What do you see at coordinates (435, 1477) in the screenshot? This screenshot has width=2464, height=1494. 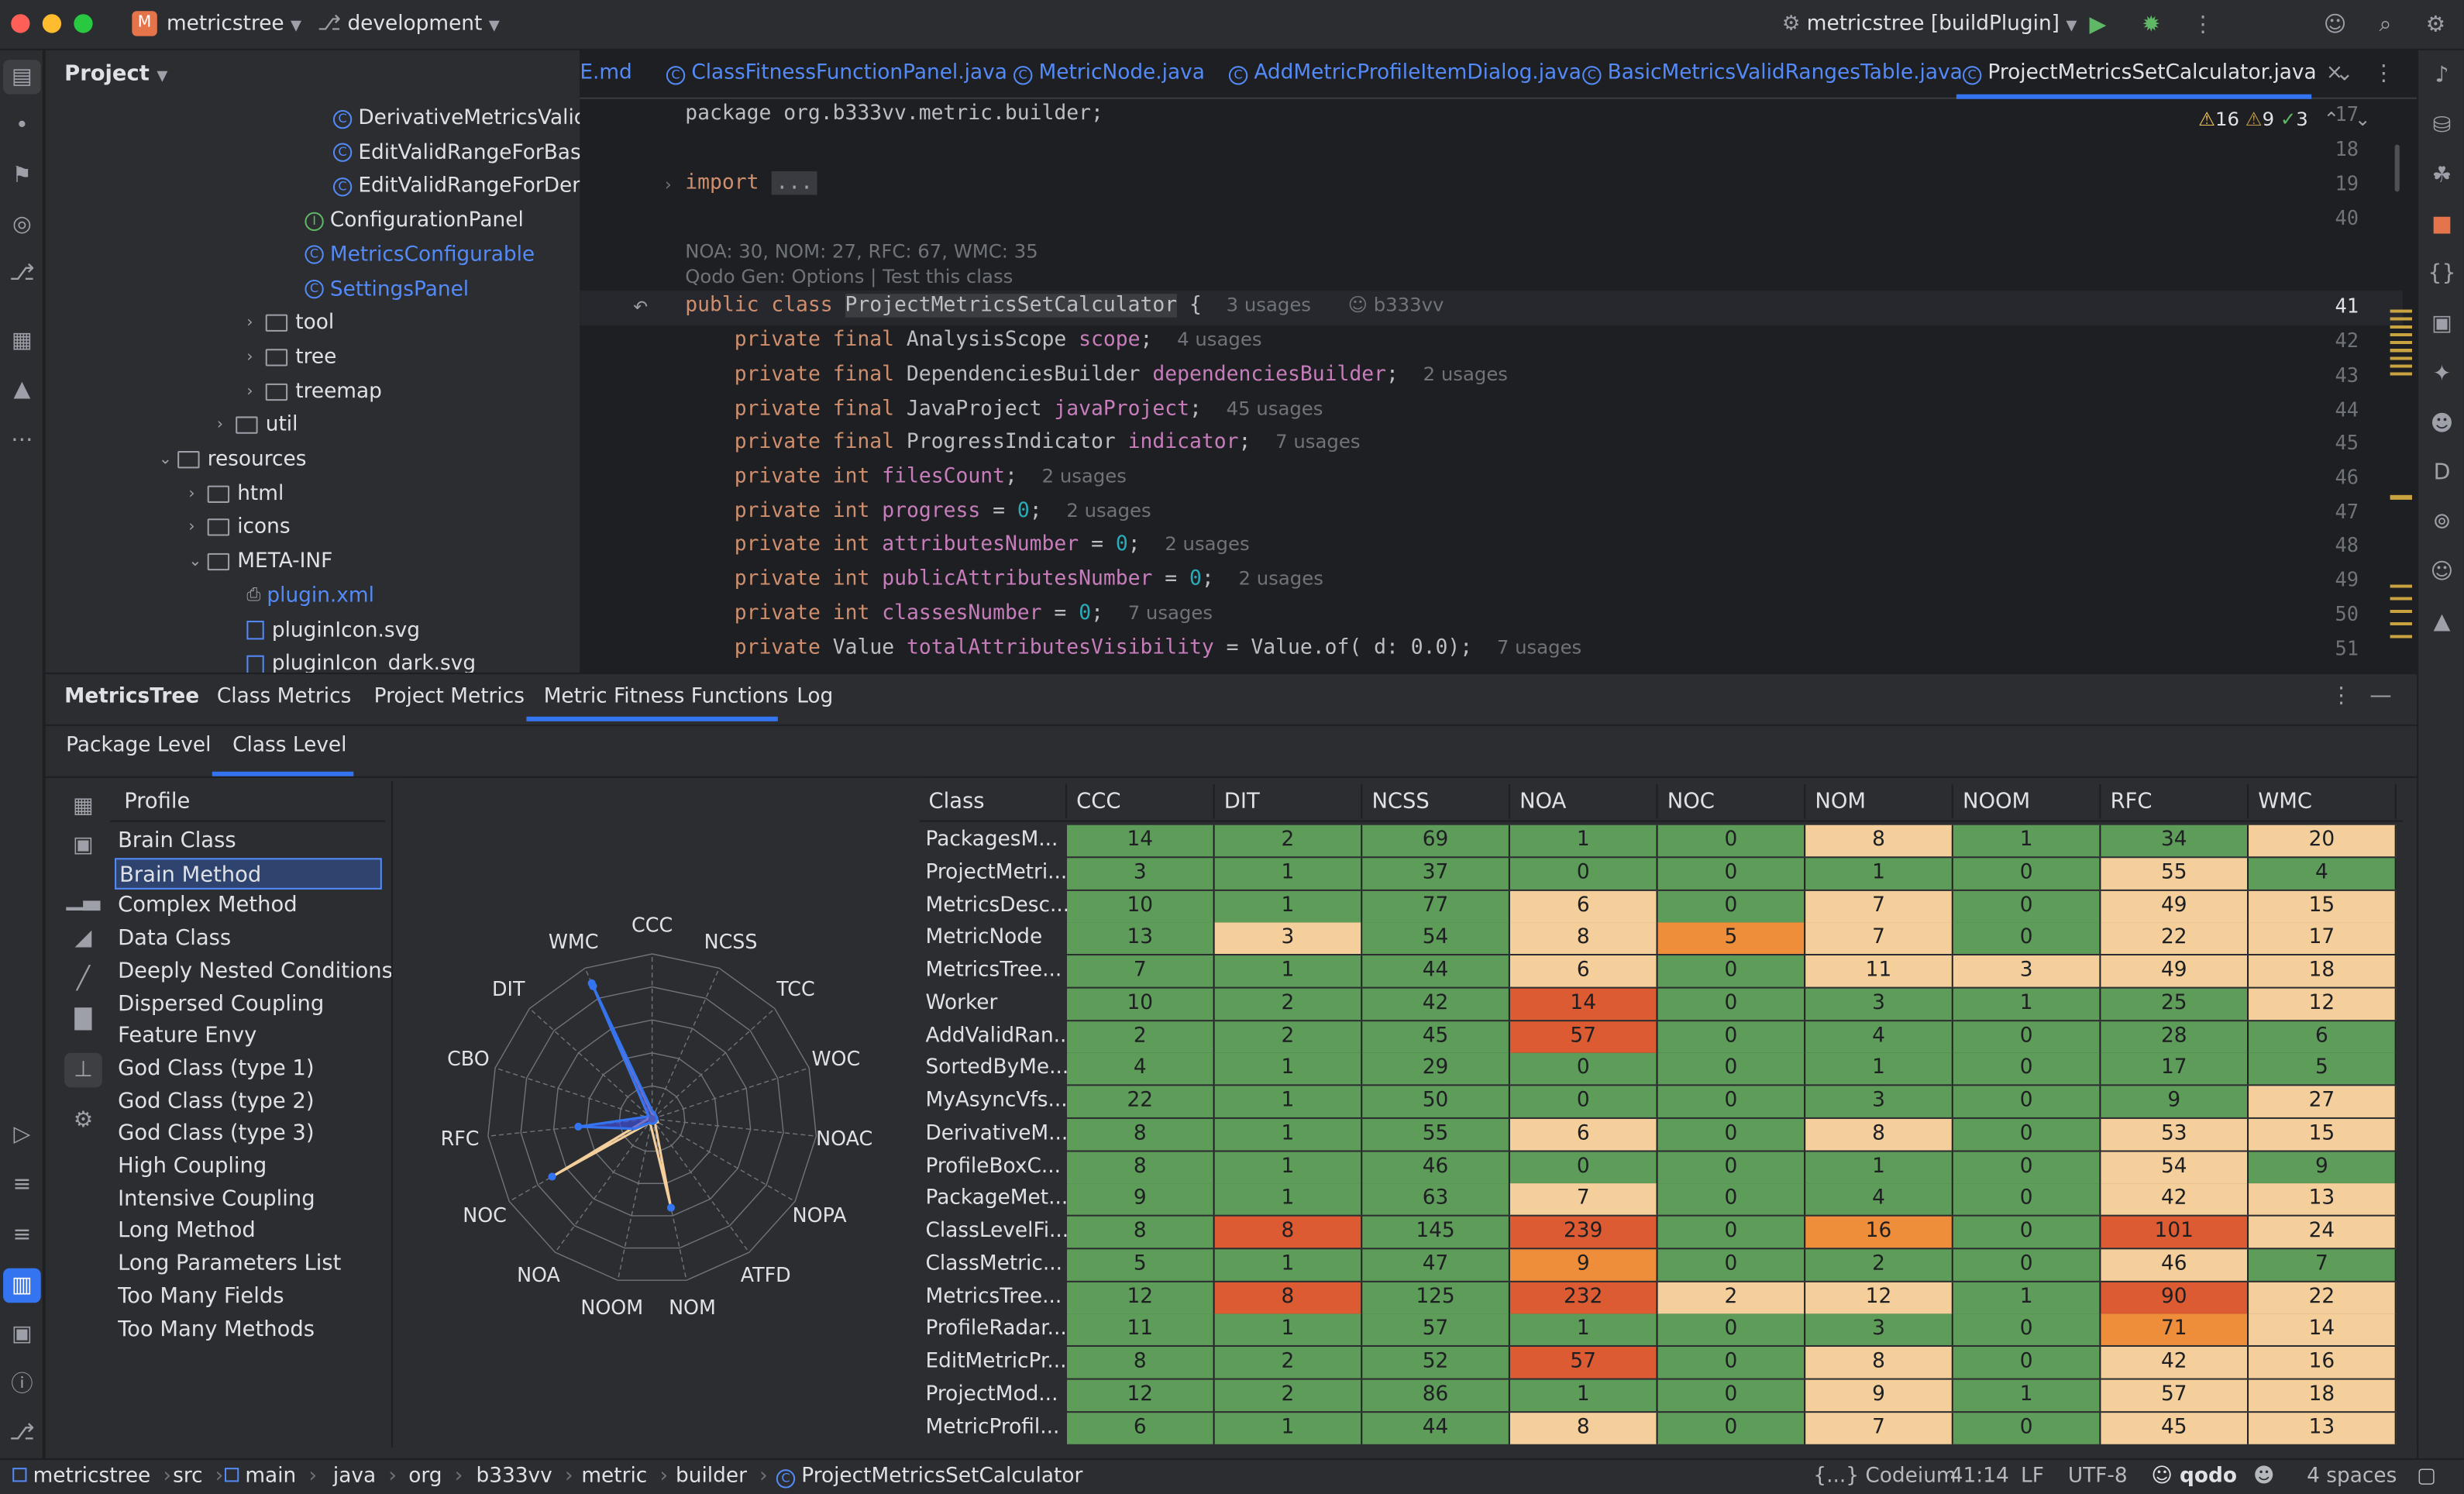 I see `breadcrumb-item: org ›` at bounding box center [435, 1477].